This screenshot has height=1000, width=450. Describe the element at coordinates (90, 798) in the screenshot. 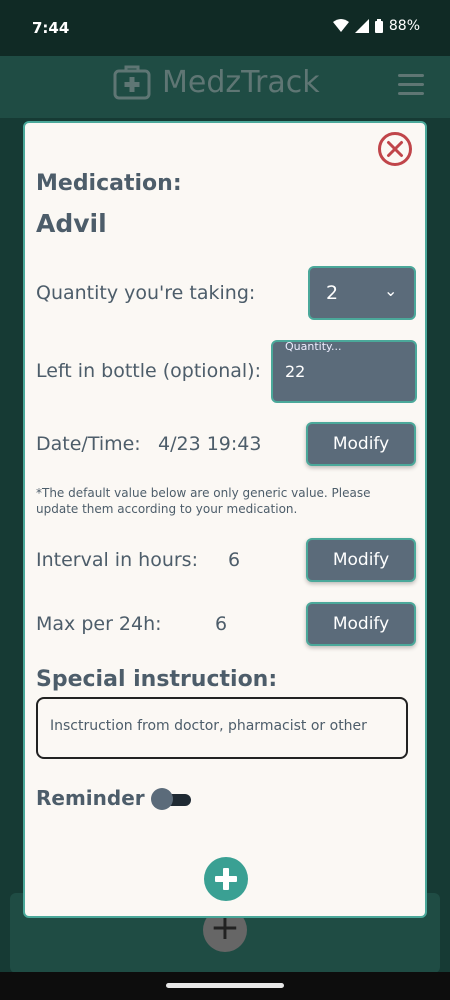

I see `reminder-label: Reminder` at that location.